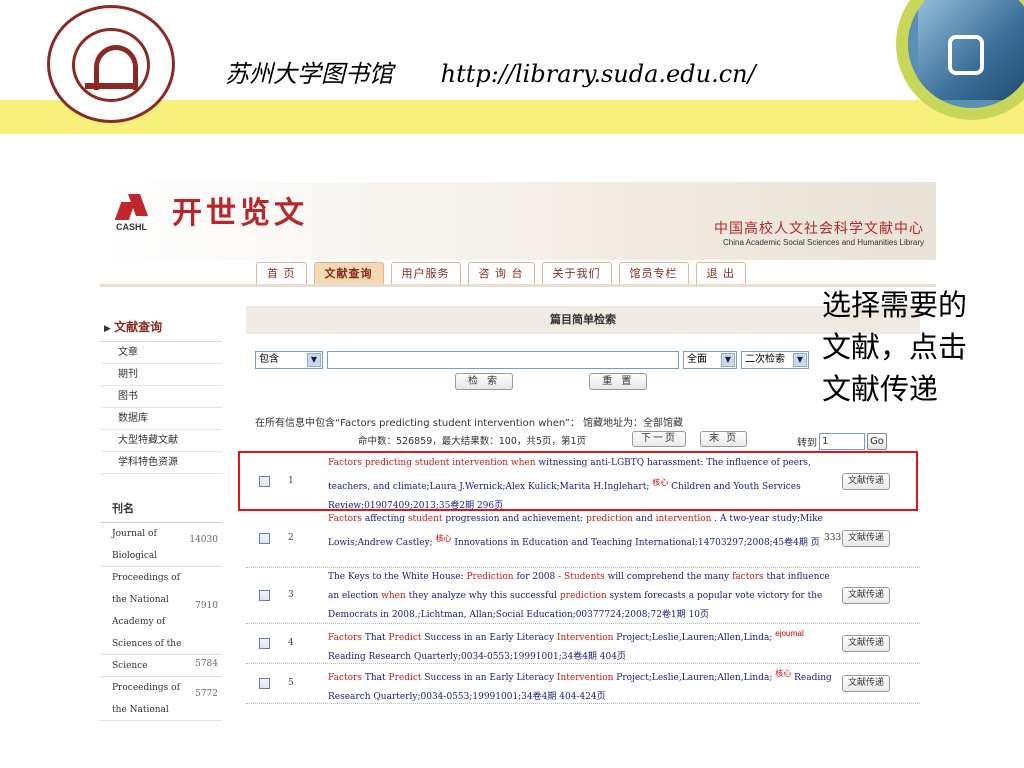  What do you see at coordinates (922, 347) in the screenshot?
I see `instruction-annotation: 选择需要的 文献，点击 文献传递` at bounding box center [922, 347].